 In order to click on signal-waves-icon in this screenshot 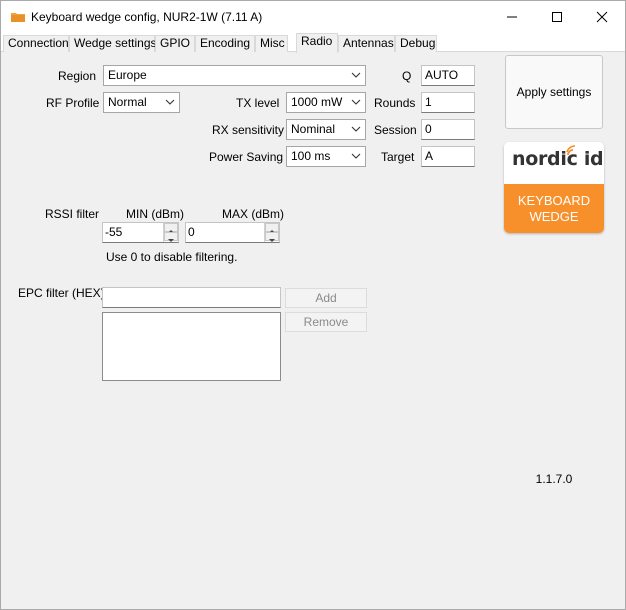, I will do `click(571, 150)`.